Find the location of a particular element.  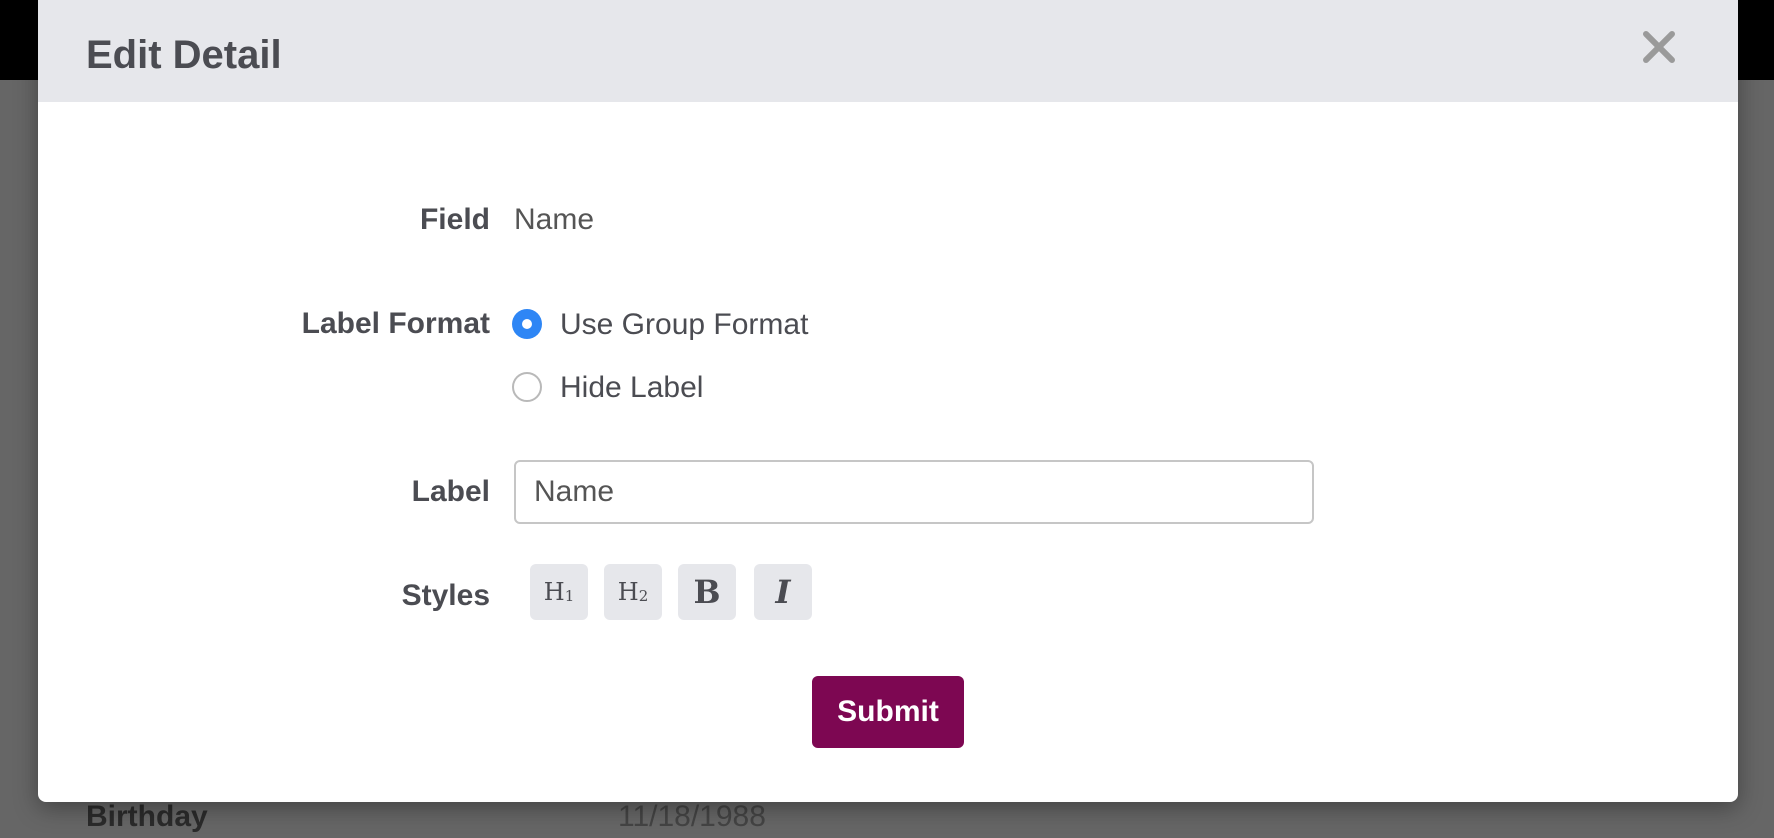

heading-2-button: H2 is located at coordinates (633, 592).